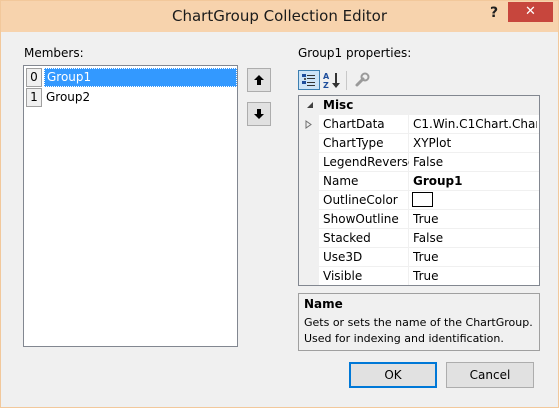 Image resolution: width=559 pixels, height=408 pixels. Describe the element at coordinates (131, 97) in the screenshot. I see `list-item: 1 Group2` at that location.